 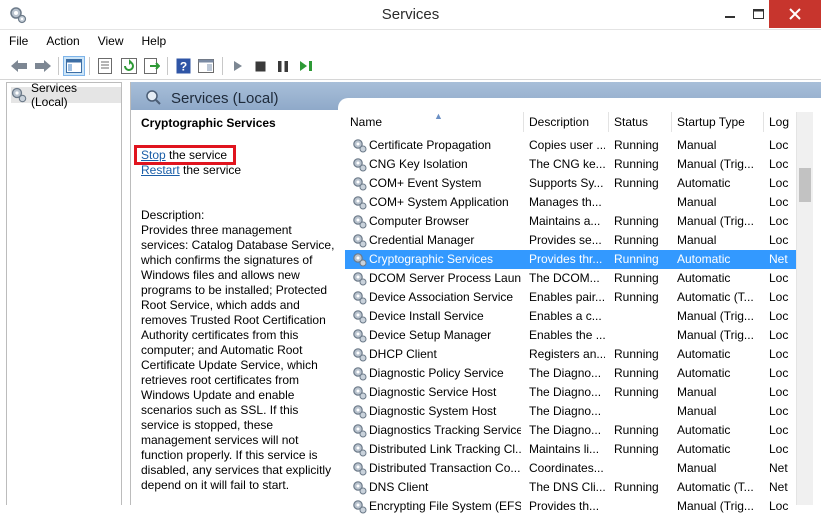 I want to click on service-name-cell: Device Setup Manager, so click(x=430, y=335).